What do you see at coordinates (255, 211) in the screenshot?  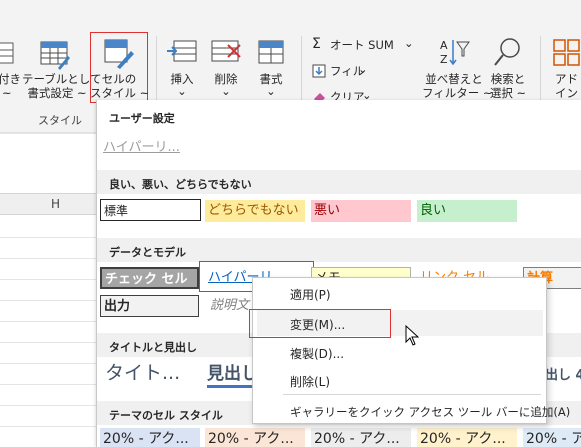 I see `style-neutral: どちらでもない` at bounding box center [255, 211].